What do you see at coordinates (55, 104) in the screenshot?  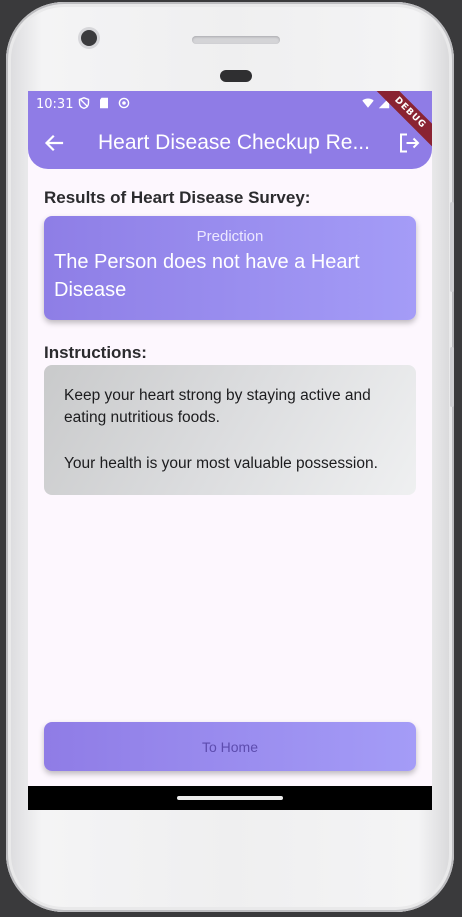 I see `status-time: 10:31` at bounding box center [55, 104].